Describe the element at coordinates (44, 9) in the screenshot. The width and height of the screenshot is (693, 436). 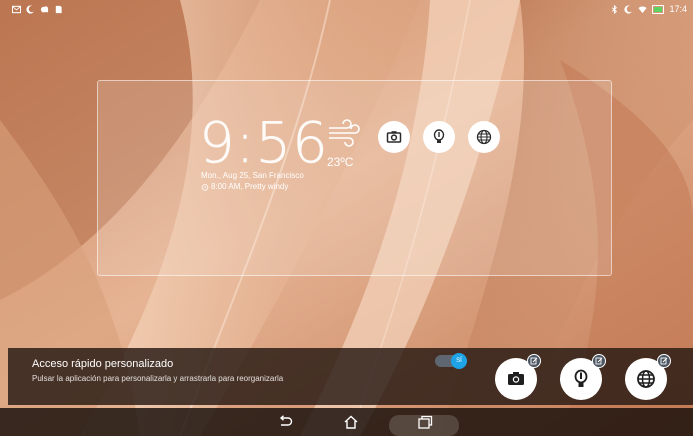
I see `cloud-icon` at that location.